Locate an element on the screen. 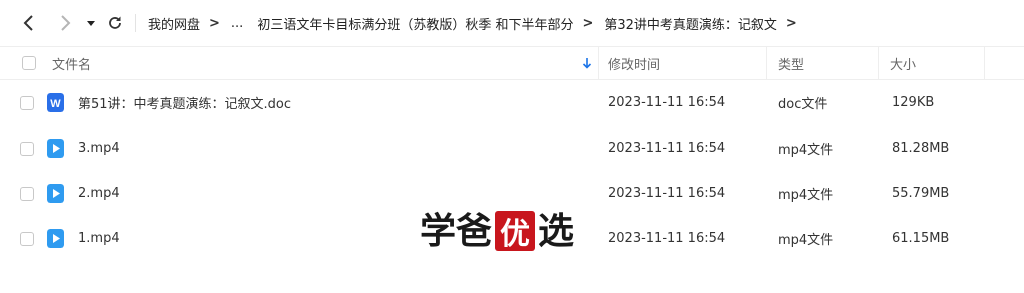 This screenshot has width=1024, height=293. select-all-checkbox is located at coordinates (29, 63).